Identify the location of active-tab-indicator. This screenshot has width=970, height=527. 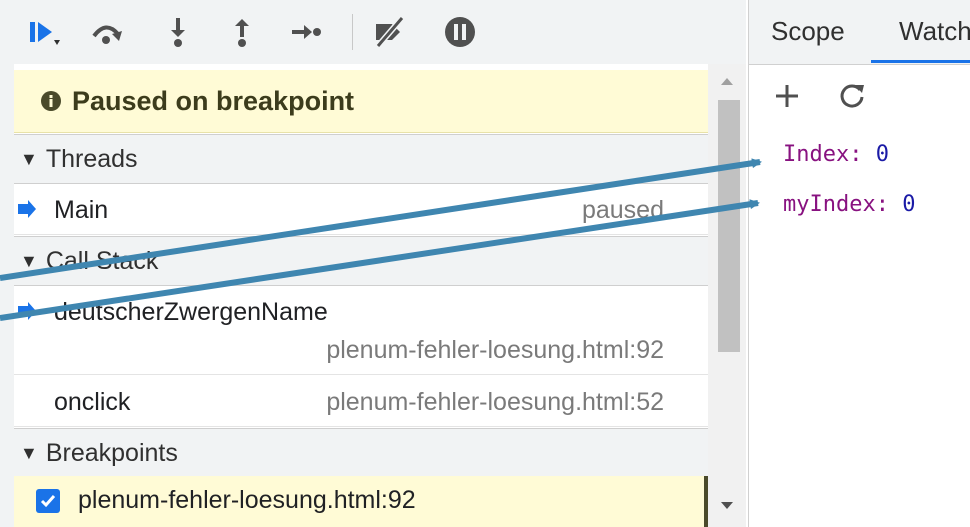
(920, 61).